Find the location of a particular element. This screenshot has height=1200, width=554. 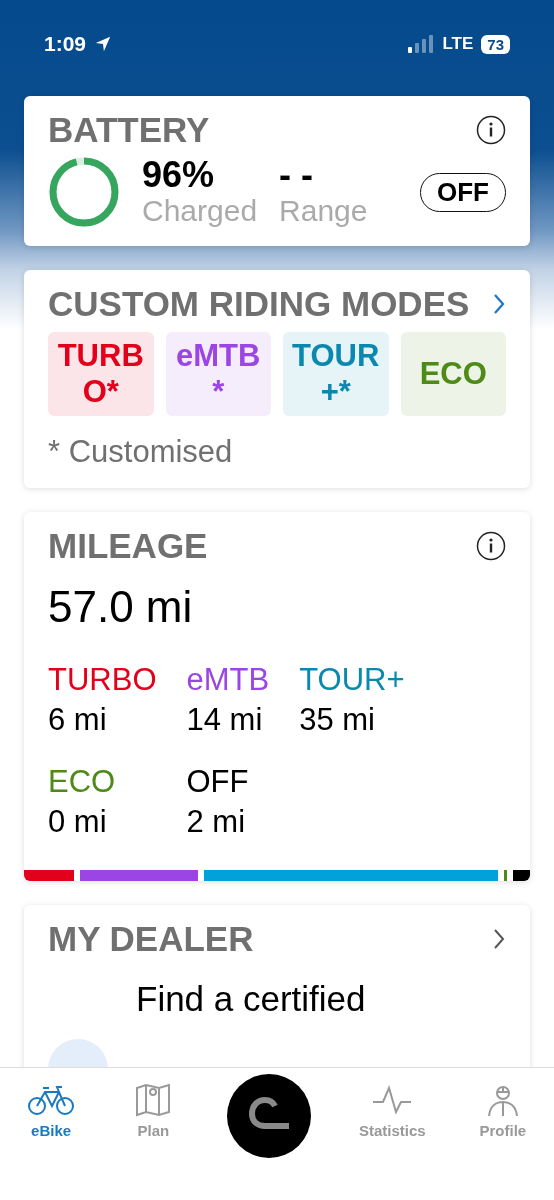

battery-indicator: 73 is located at coordinates (495, 44).